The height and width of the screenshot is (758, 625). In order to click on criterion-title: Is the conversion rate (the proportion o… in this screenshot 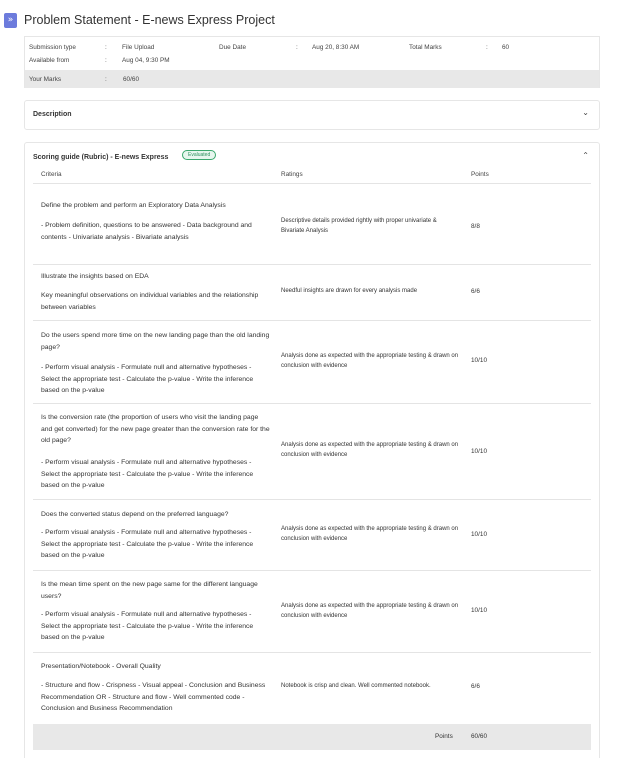, I will do `click(155, 429)`.